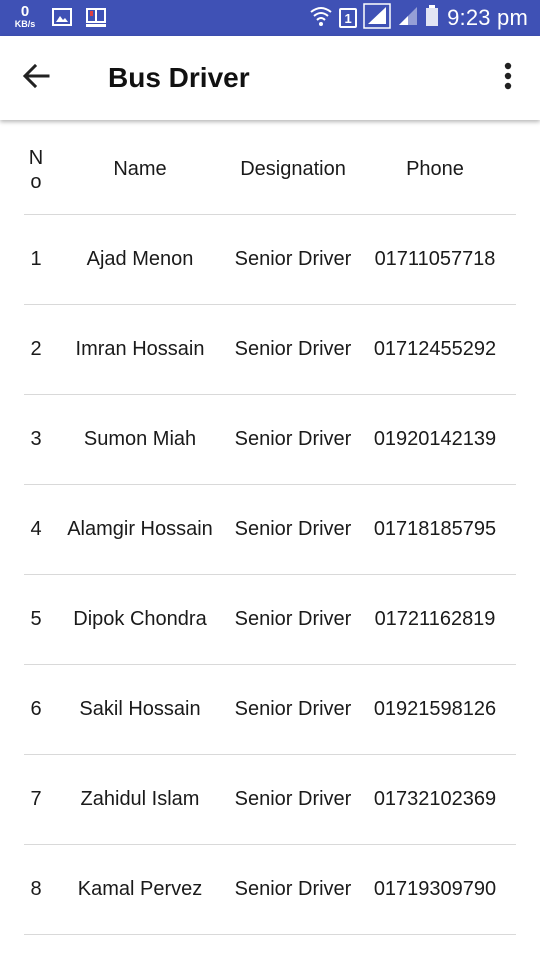  I want to click on row-phone: 01712455292, so click(435, 349).